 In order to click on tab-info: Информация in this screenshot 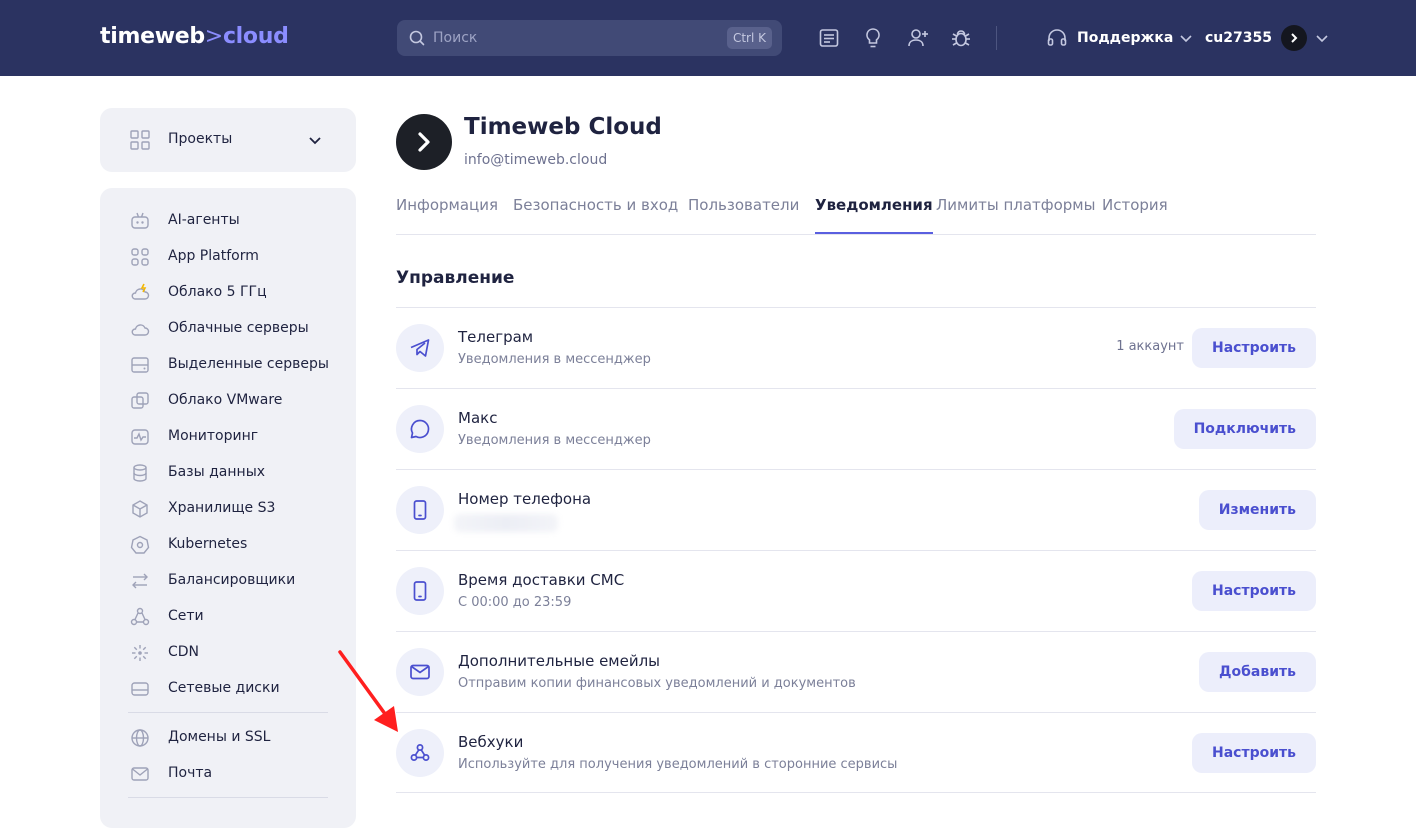, I will do `click(447, 215)`.